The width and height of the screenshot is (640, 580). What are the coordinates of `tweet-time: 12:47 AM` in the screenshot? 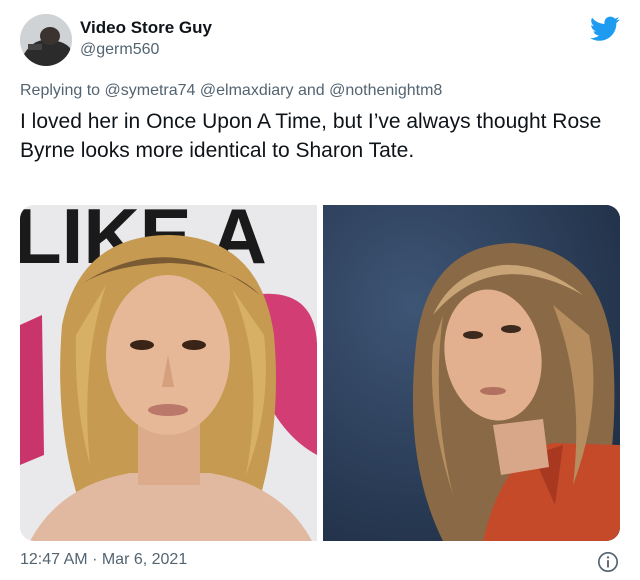 It's located at (54, 559).